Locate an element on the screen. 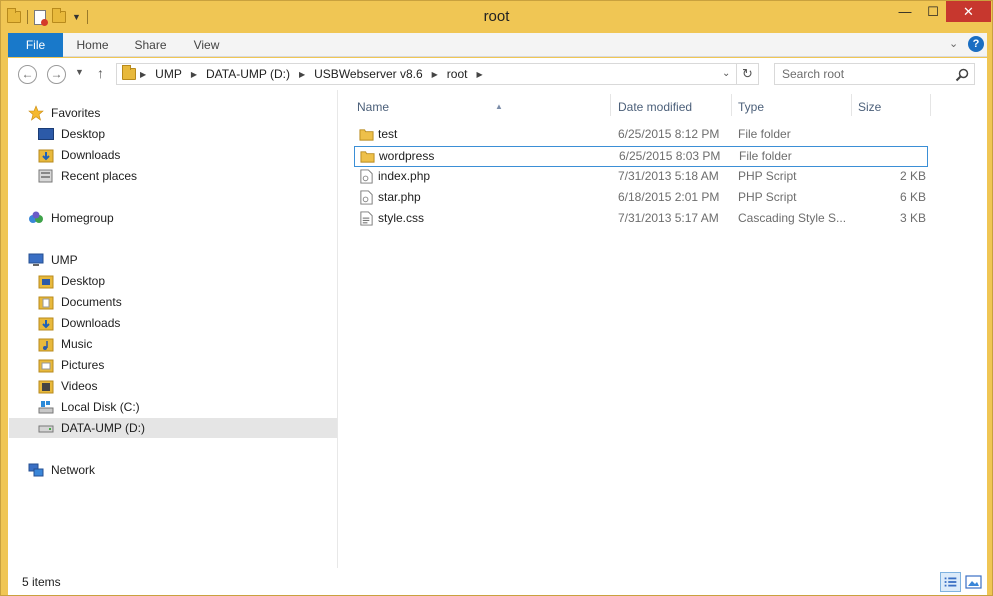 Image resolution: width=993 pixels, height=596 pixels. maximize-button: ☐ is located at coordinates (933, 11).